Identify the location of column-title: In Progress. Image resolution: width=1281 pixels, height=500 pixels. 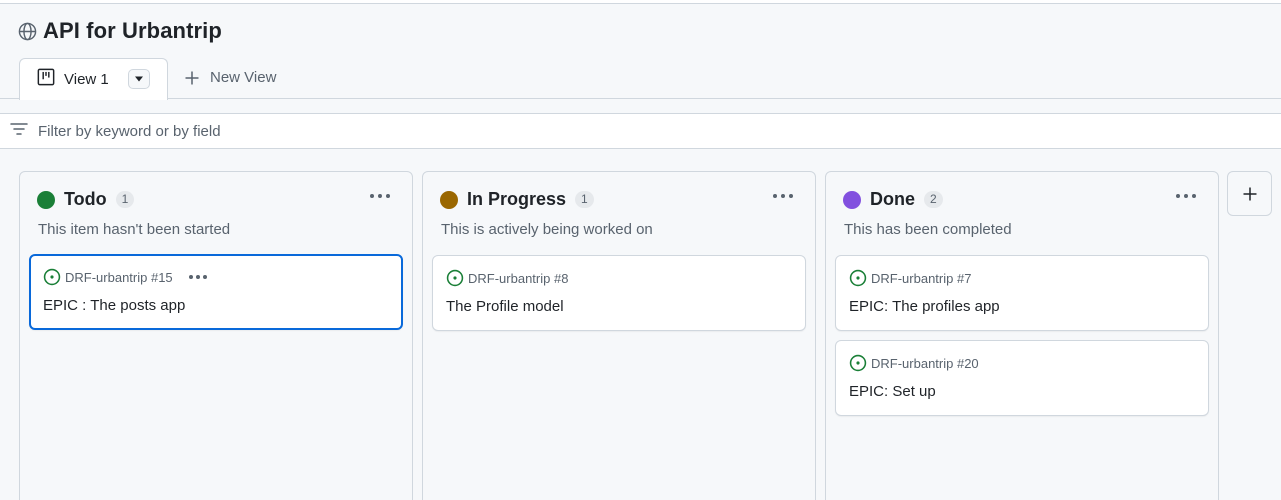
(517, 199).